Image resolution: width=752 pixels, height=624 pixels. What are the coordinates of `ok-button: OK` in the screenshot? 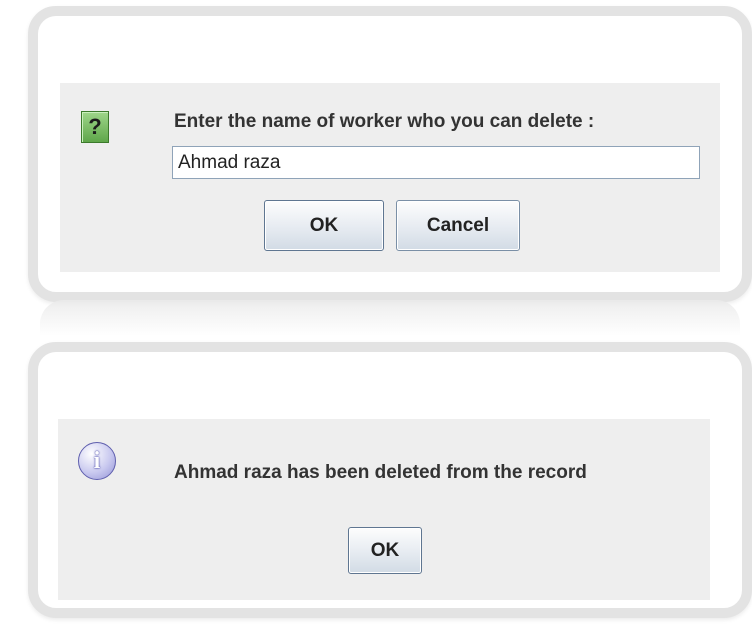 It's located at (324, 225).